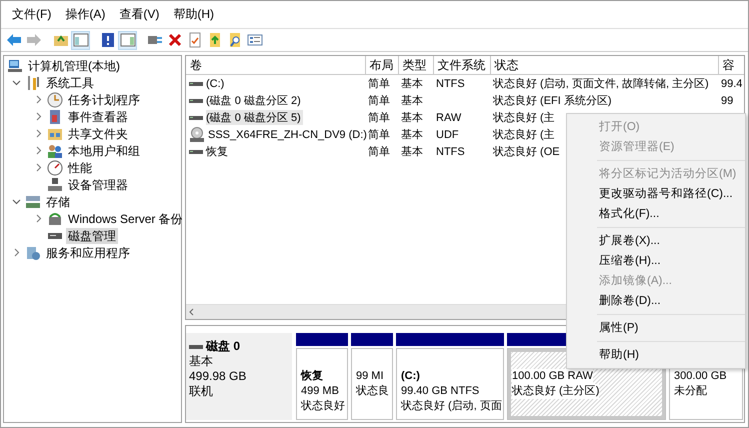 The height and width of the screenshot is (428, 749). What do you see at coordinates (461, 65) in the screenshot?
I see `column-header: 文件系统` at bounding box center [461, 65].